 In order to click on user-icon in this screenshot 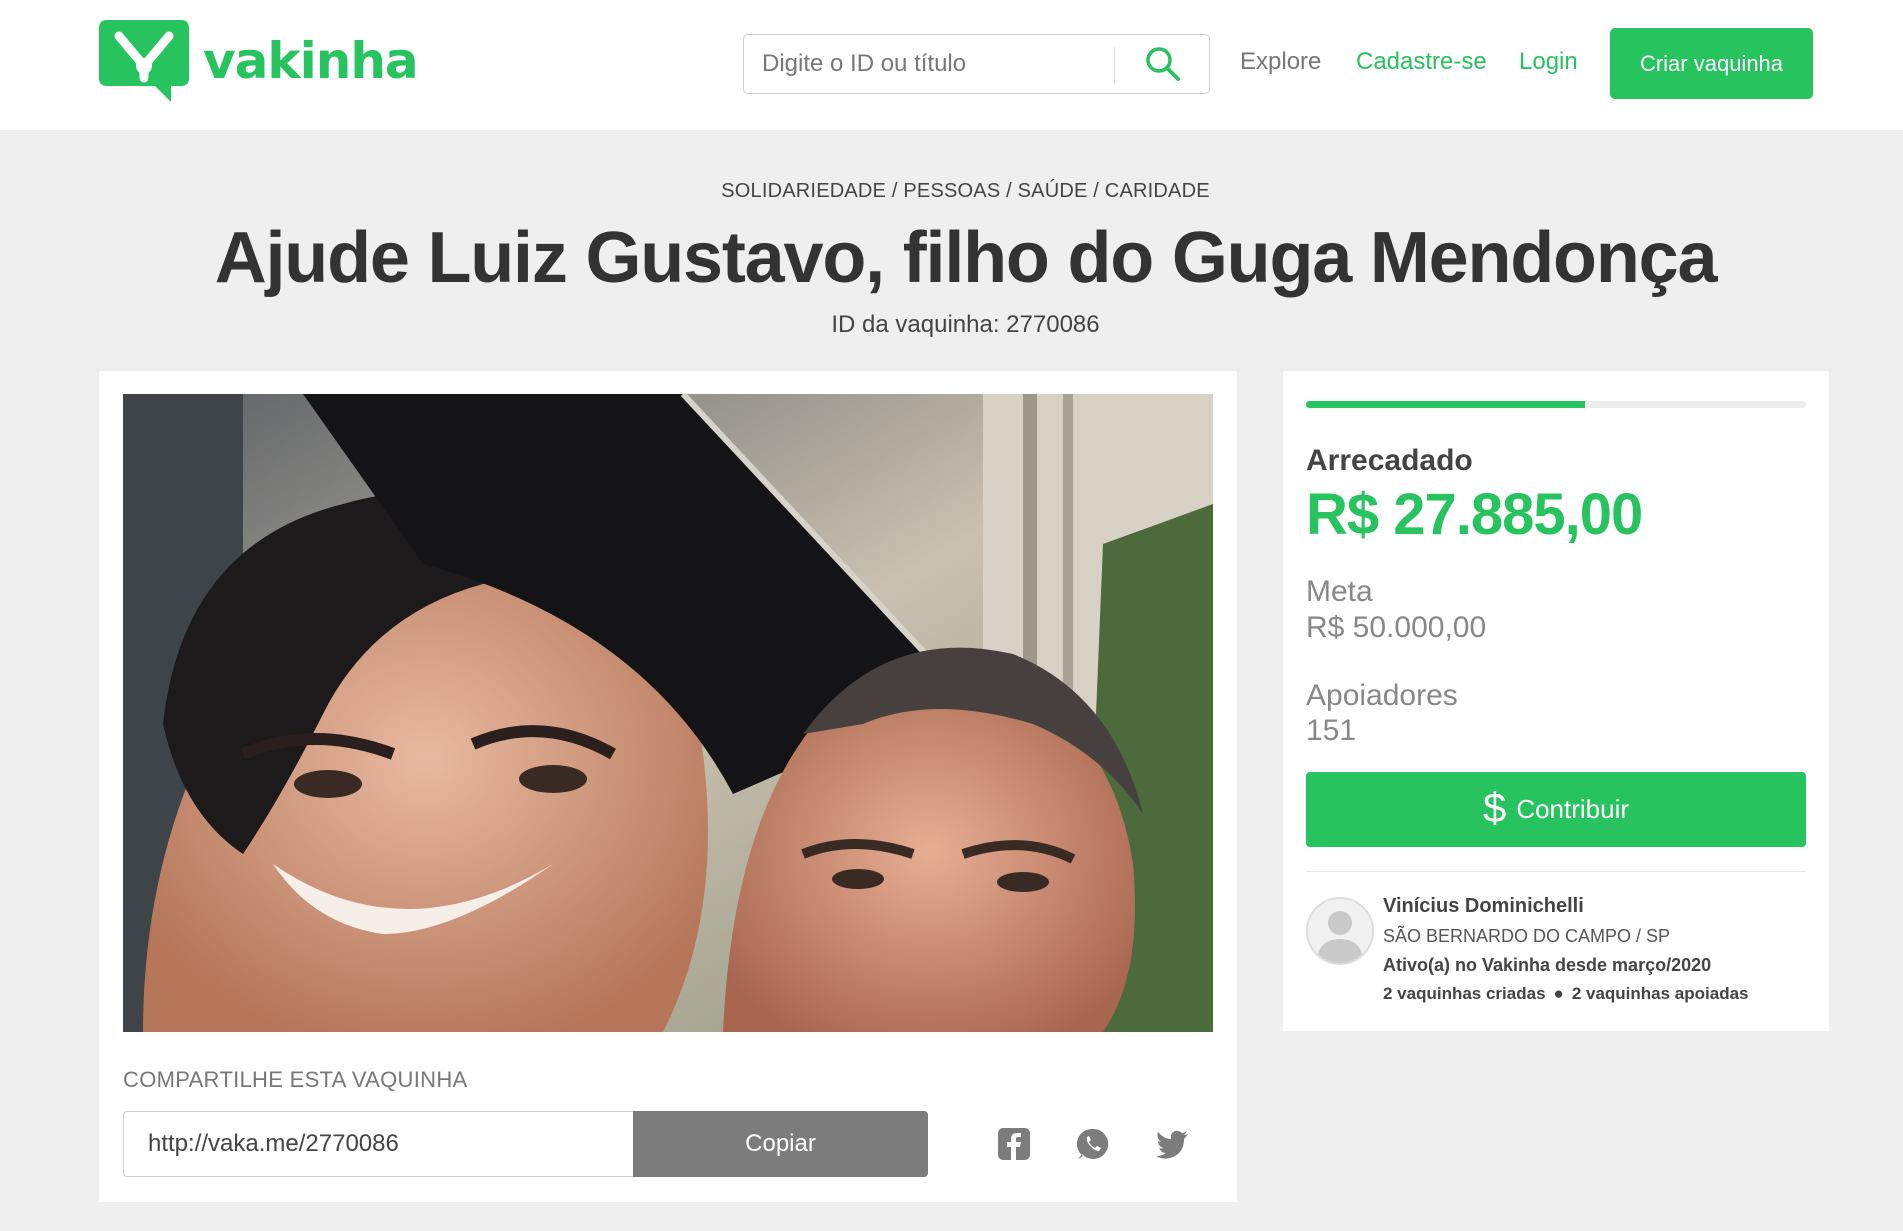, I will do `click(1340, 931)`.